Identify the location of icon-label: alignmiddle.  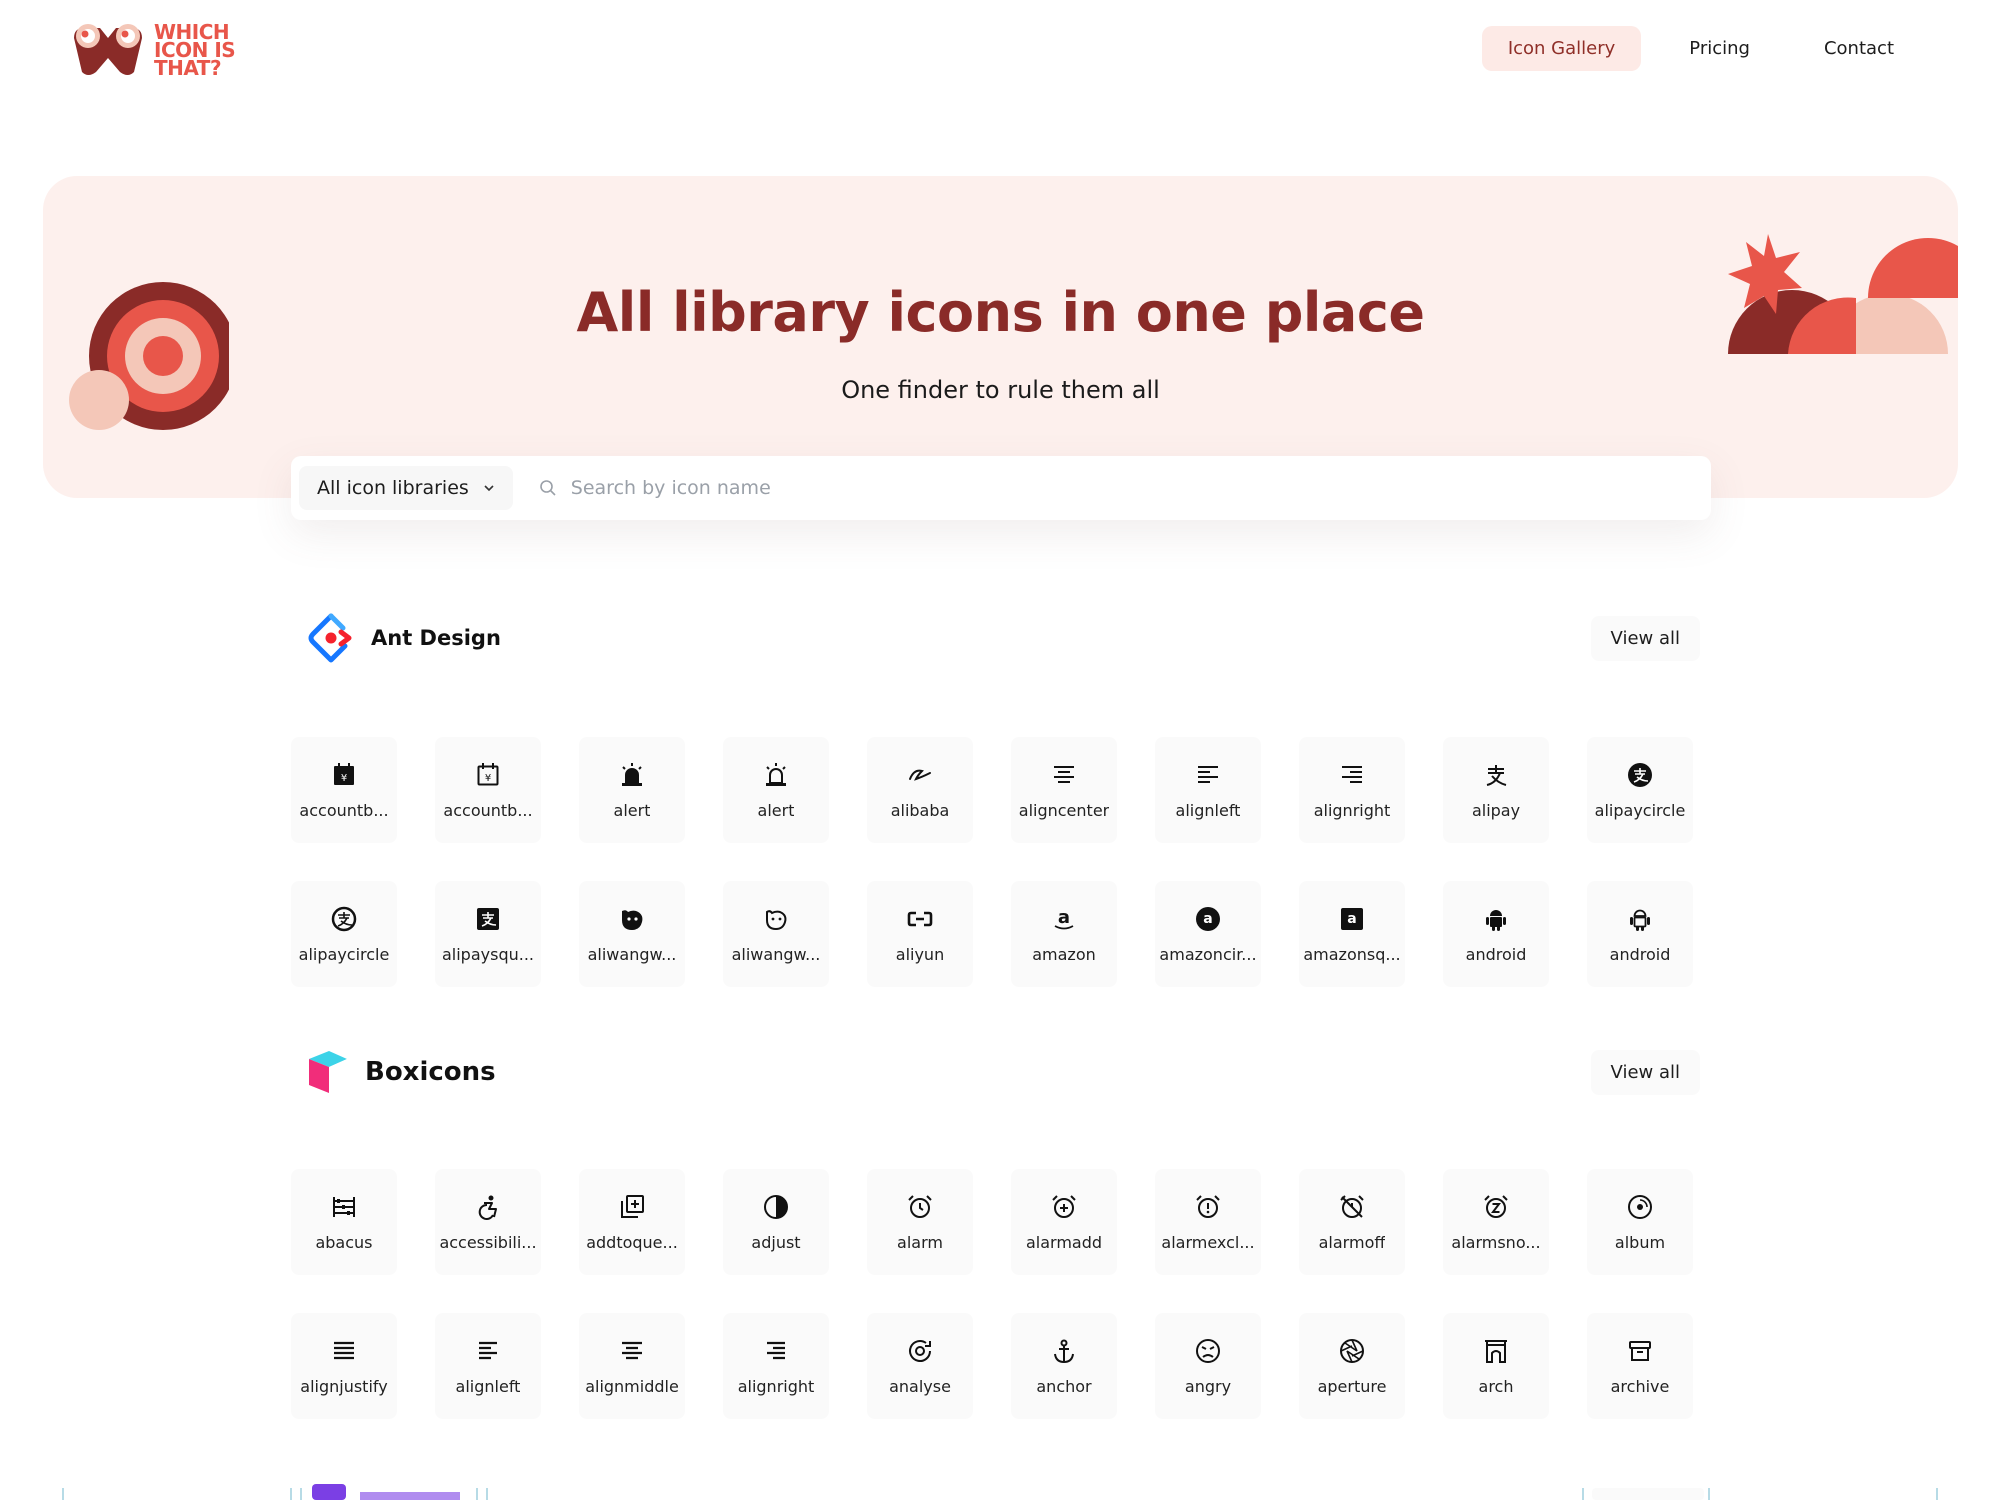
(632, 1386).